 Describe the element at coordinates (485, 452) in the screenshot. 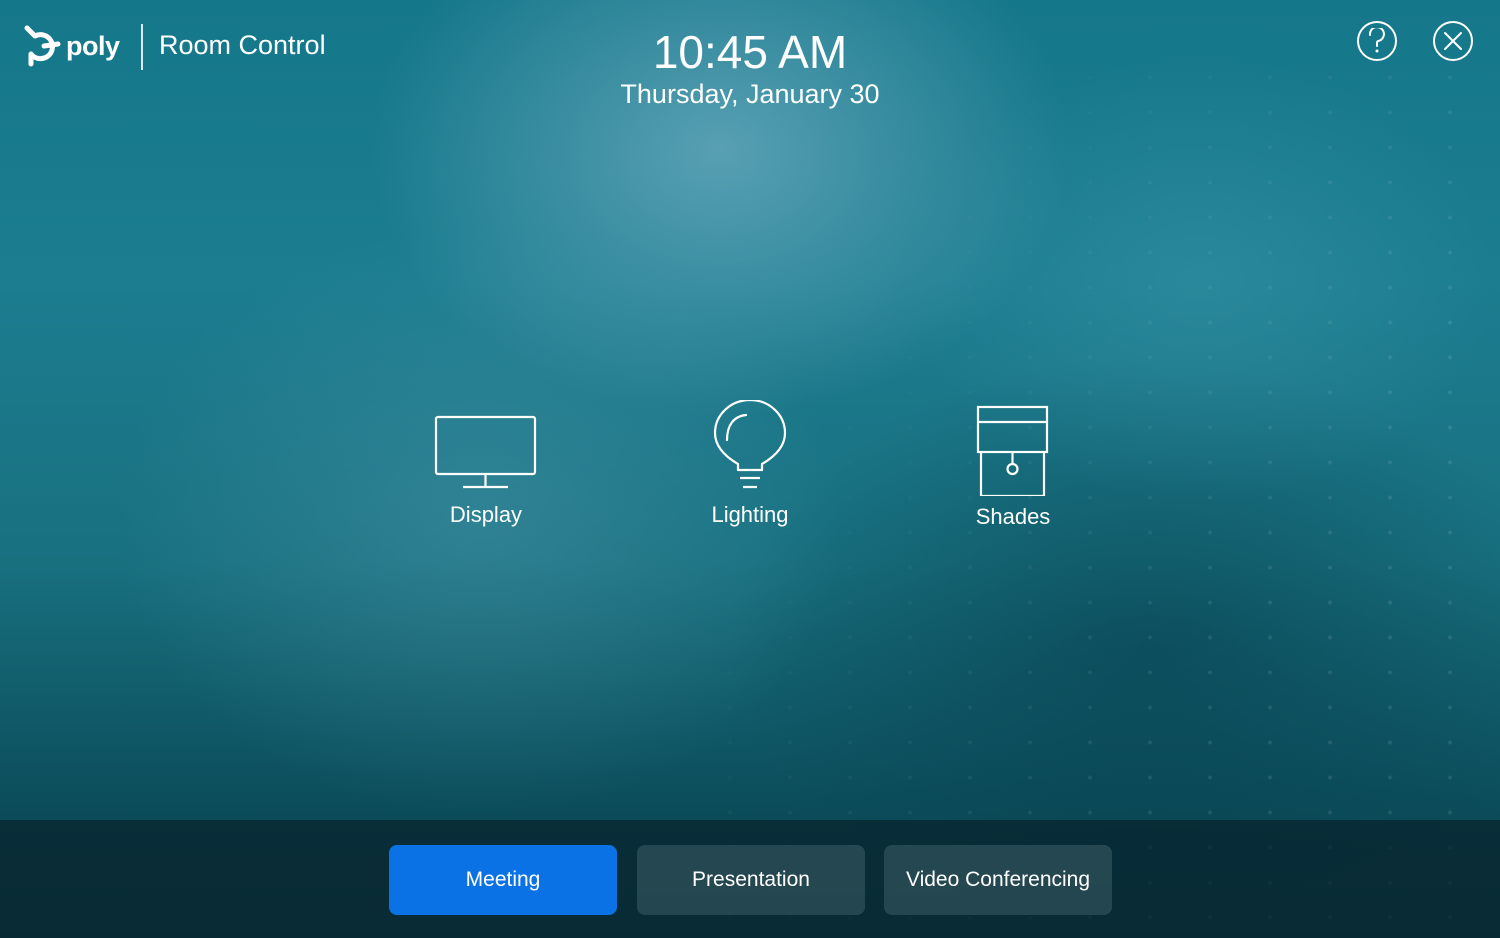

I see `monitor-icon` at that location.